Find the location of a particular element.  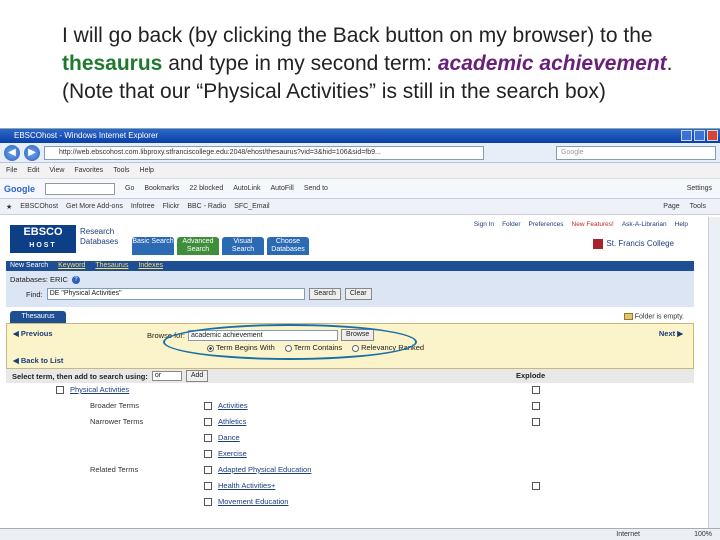

menu-help: Help is located at coordinates (147, 170).